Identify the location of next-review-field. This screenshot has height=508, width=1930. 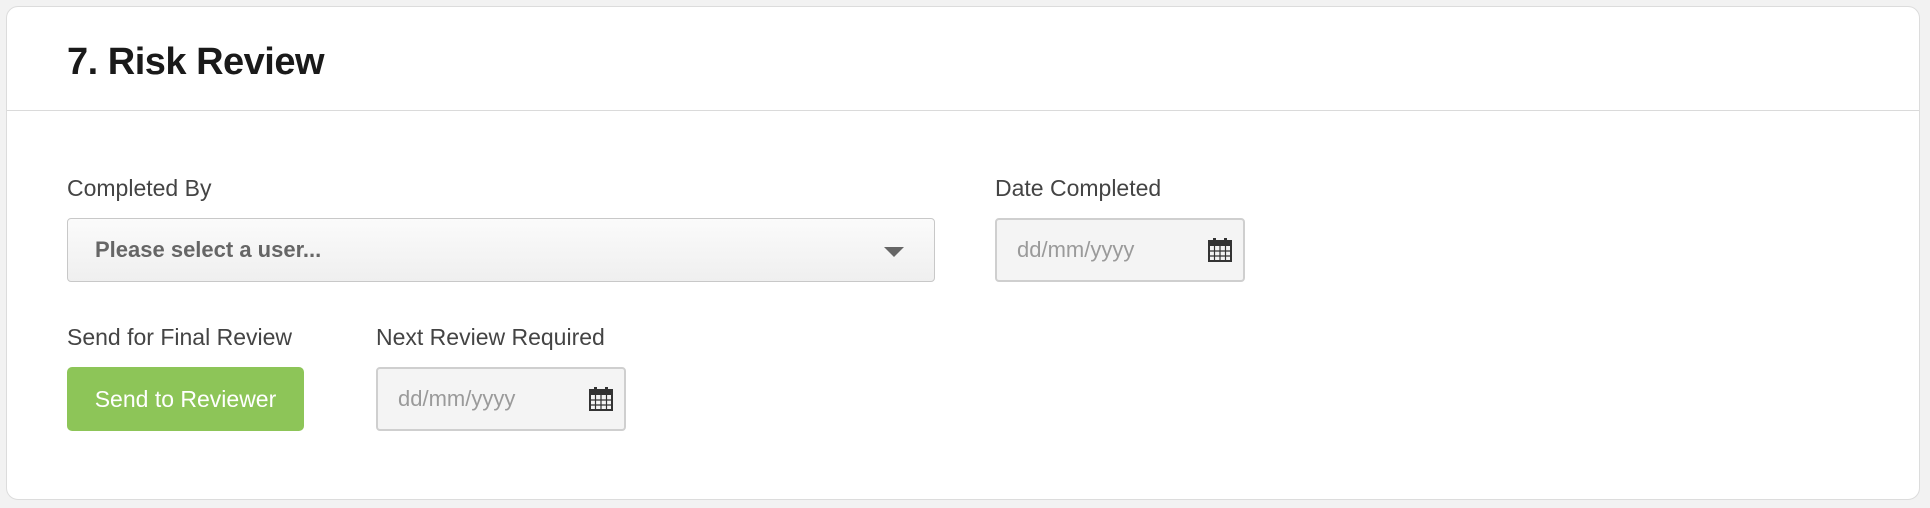
(501, 399).